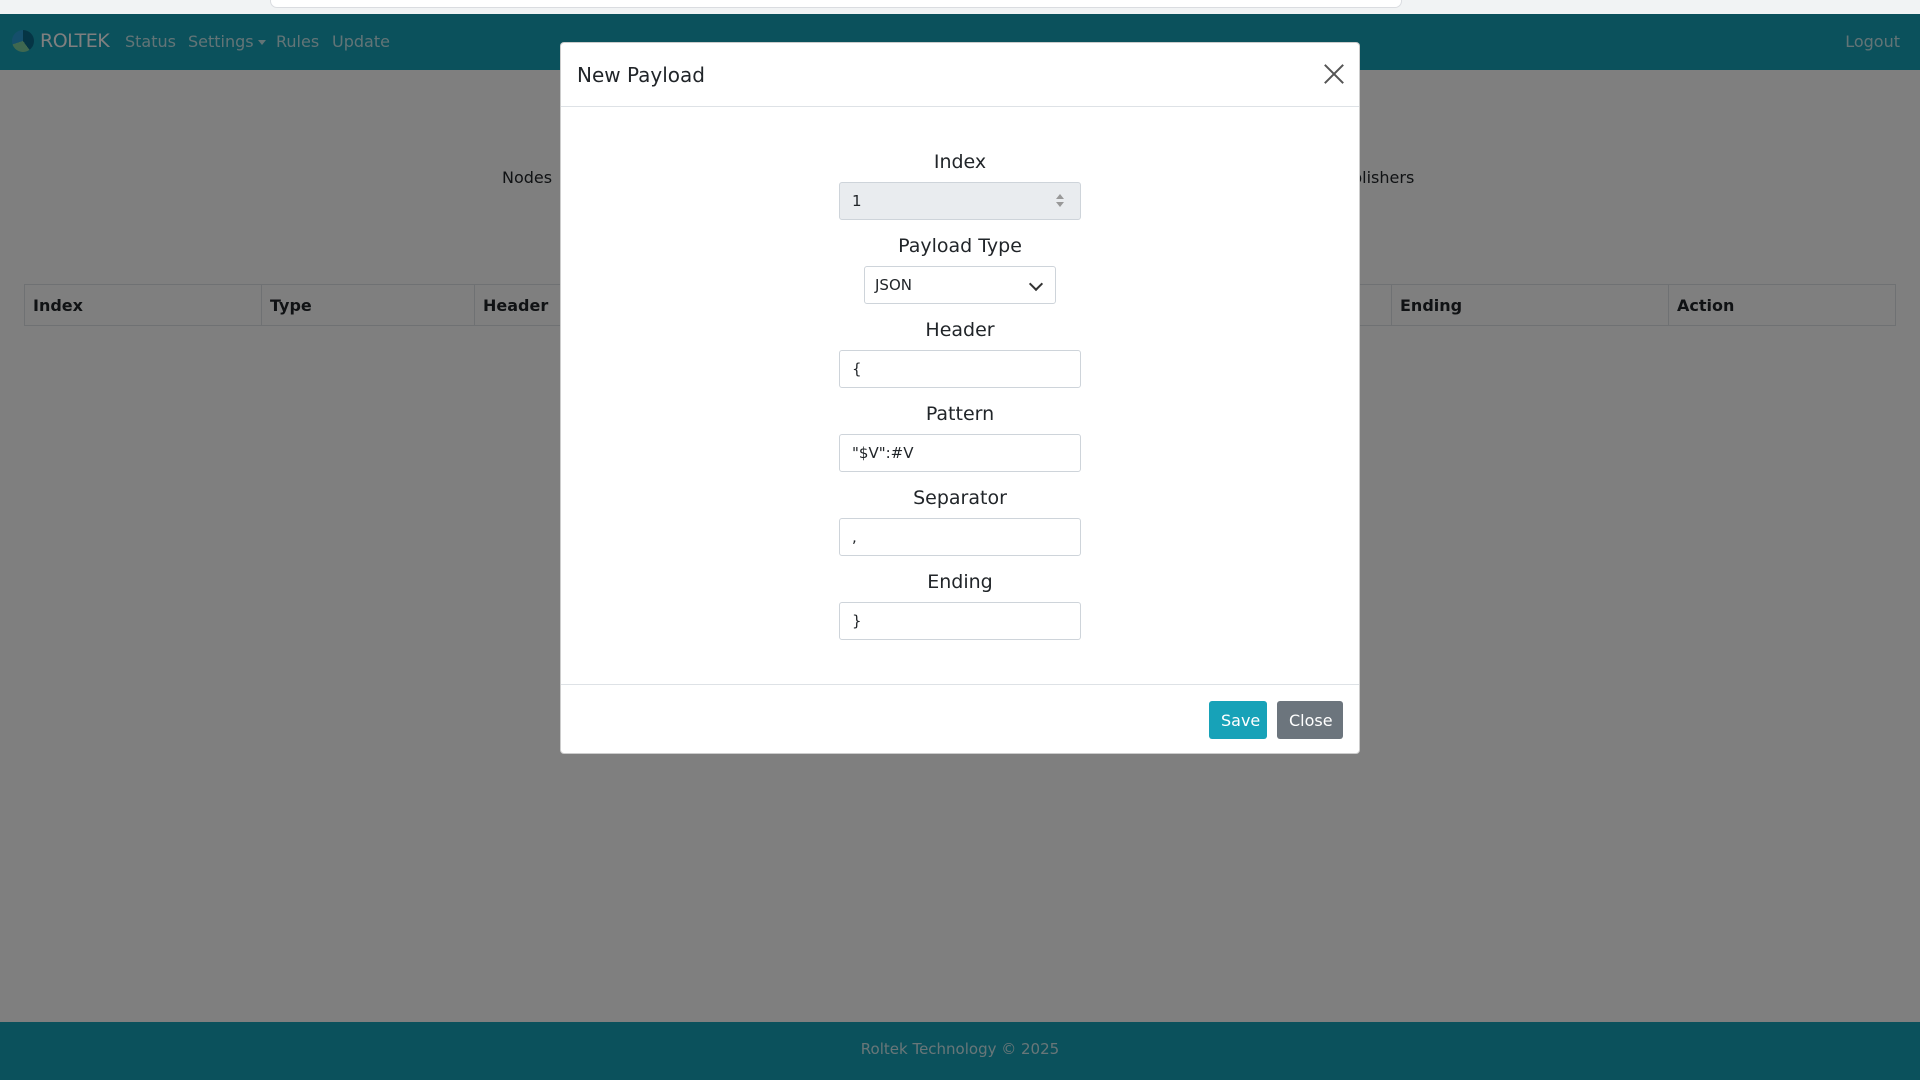 Image resolution: width=1920 pixels, height=1080 pixels. Describe the element at coordinates (1334, 74) in the screenshot. I see `close-icon` at that location.